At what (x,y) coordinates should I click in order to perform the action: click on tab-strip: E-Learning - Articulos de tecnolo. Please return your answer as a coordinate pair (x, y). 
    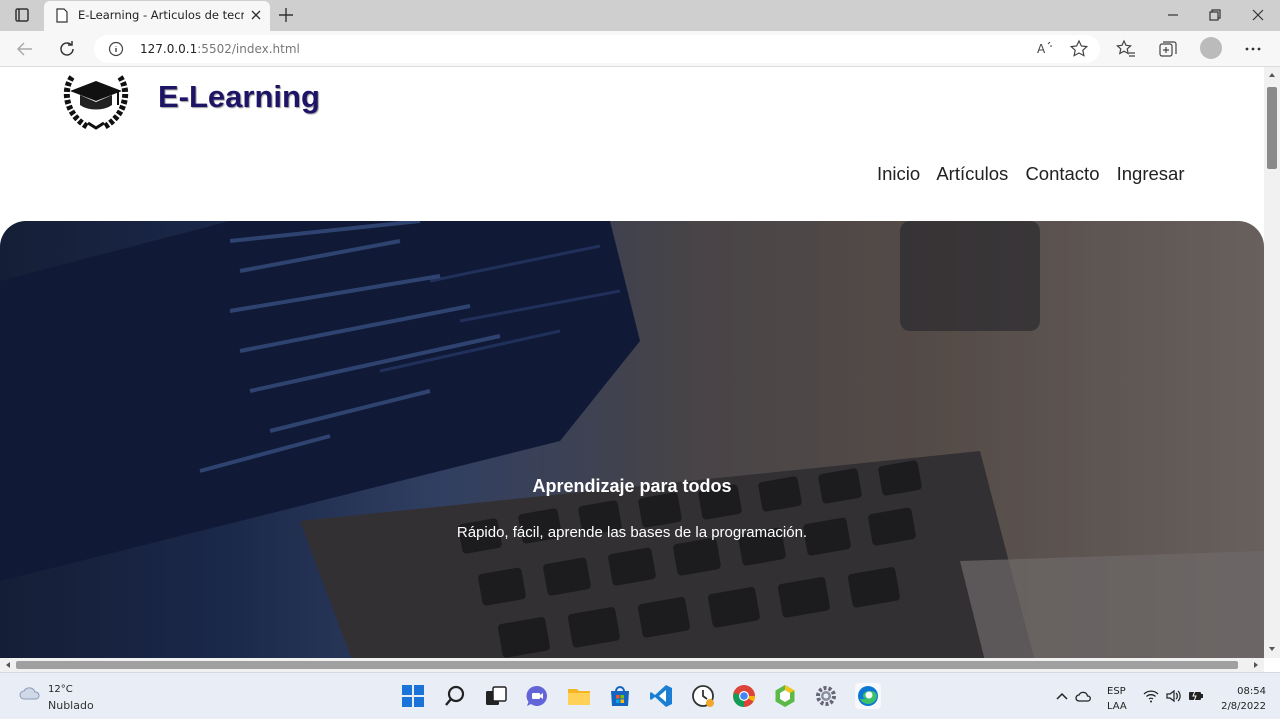
    Looking at the image, I should click on (640, 15).